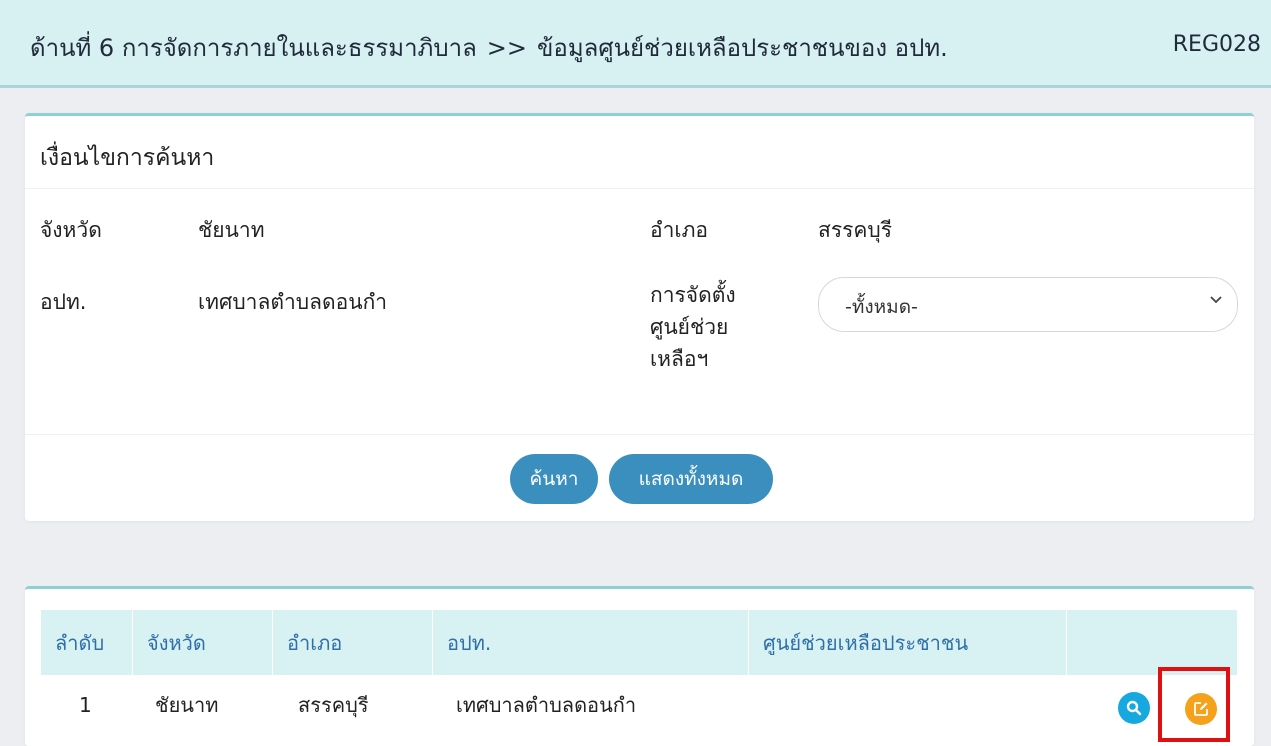 The image size is (1271, 746). What do you see at coordinates (127, 158) in the screenshot?
I see `search-panel-title: เงื่อนไขการค้นหา` at bounding box center [127, 158].